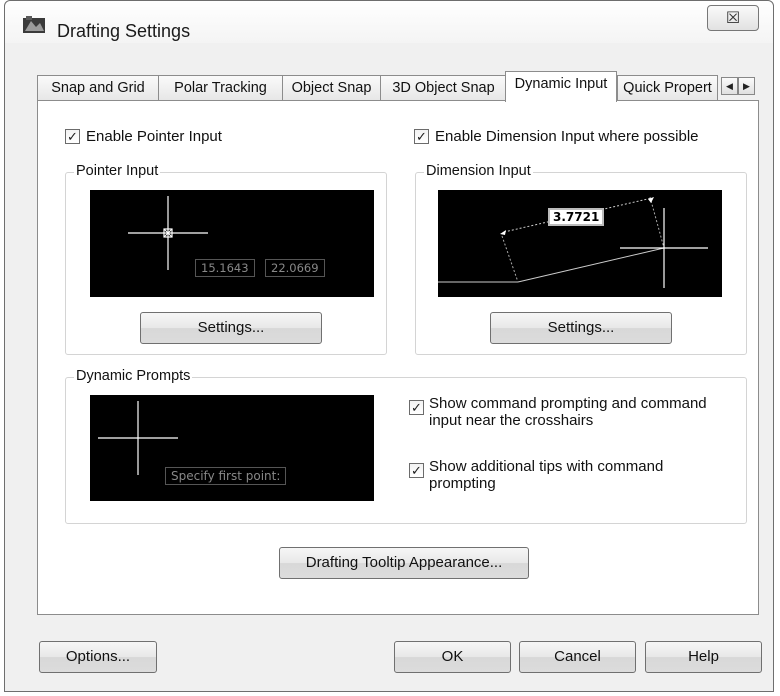  I want to click on tab-dynamic-input: Dynamic Input, so click(561, 86).